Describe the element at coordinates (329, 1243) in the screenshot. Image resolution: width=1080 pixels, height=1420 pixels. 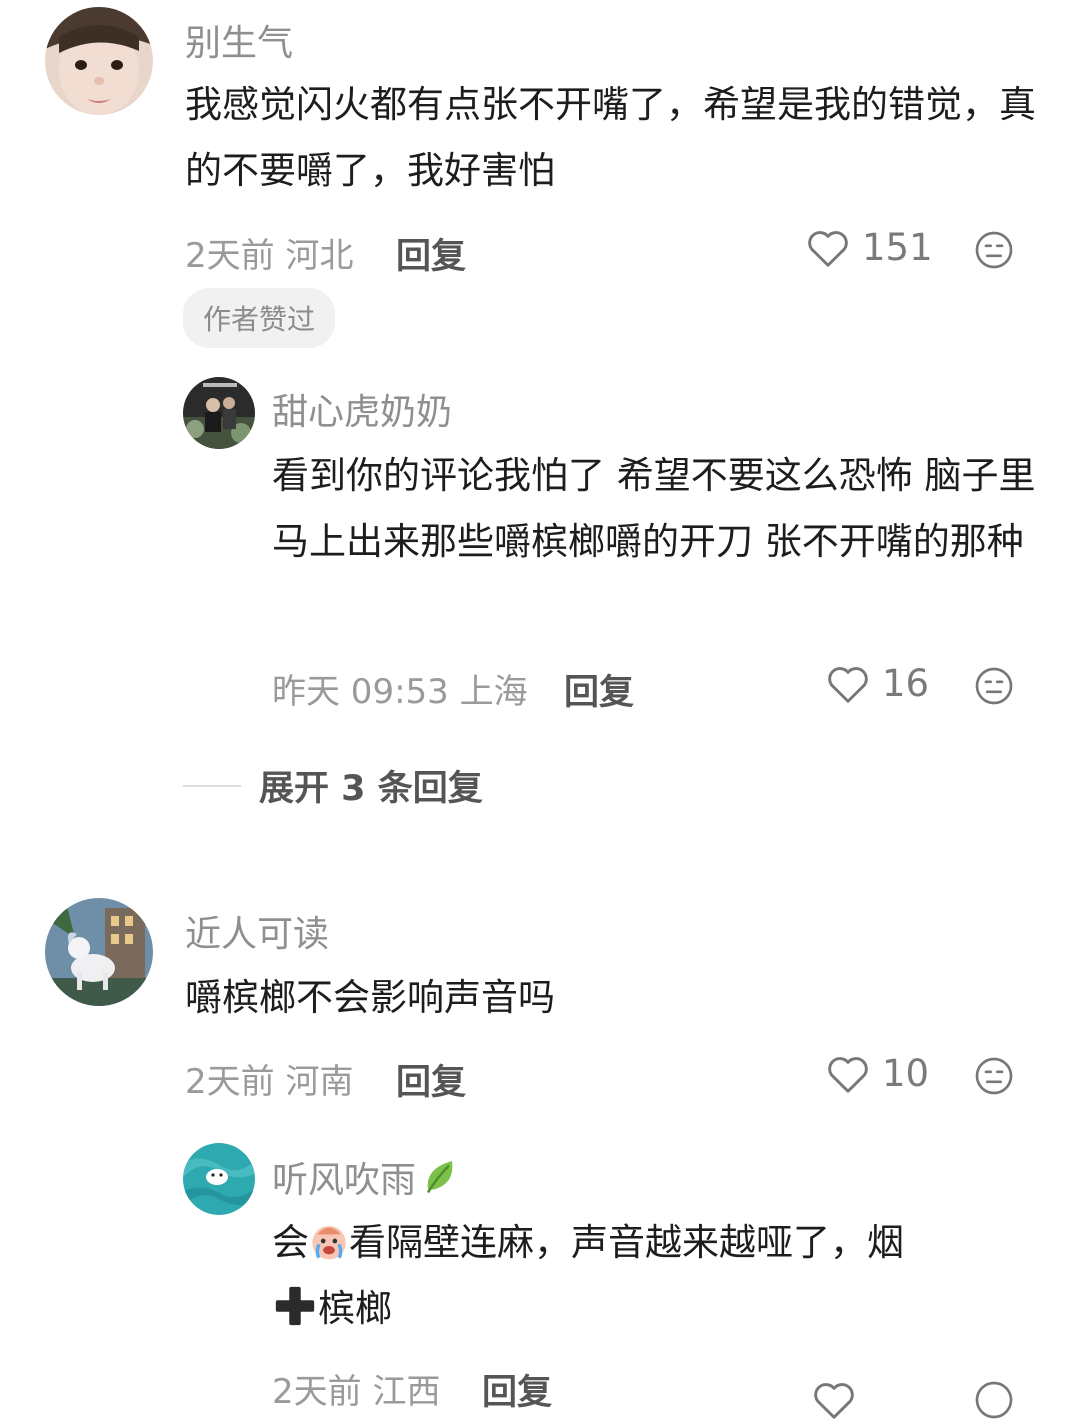
I see `crying-face-emoji` at that location.